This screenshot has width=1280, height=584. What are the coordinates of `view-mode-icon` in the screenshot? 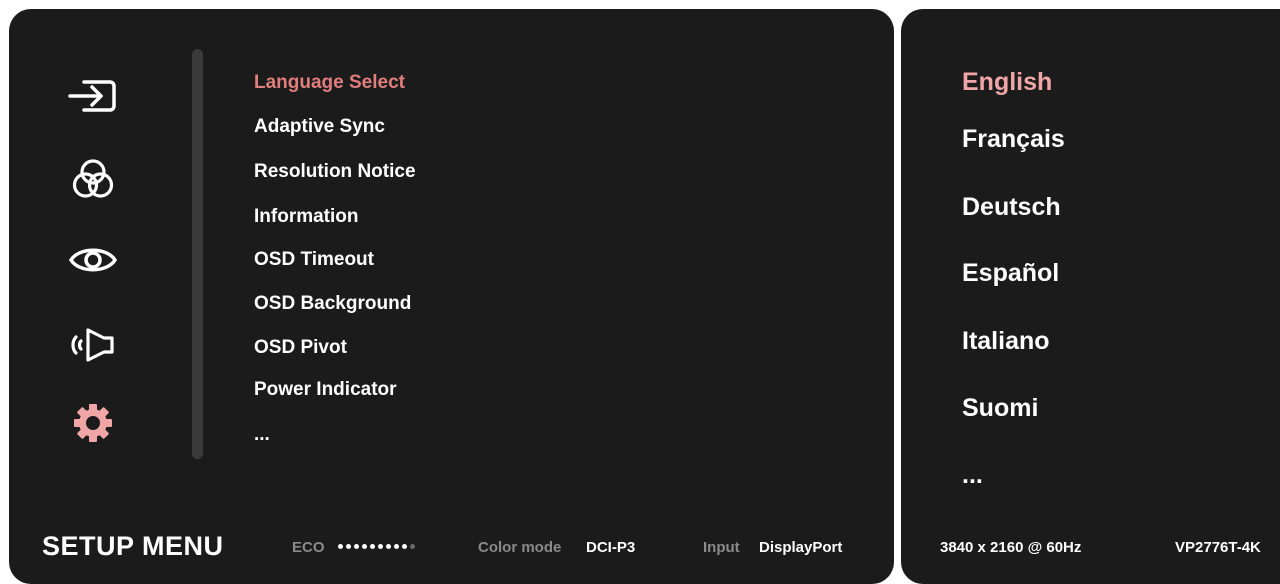 It's located at (93, 260).